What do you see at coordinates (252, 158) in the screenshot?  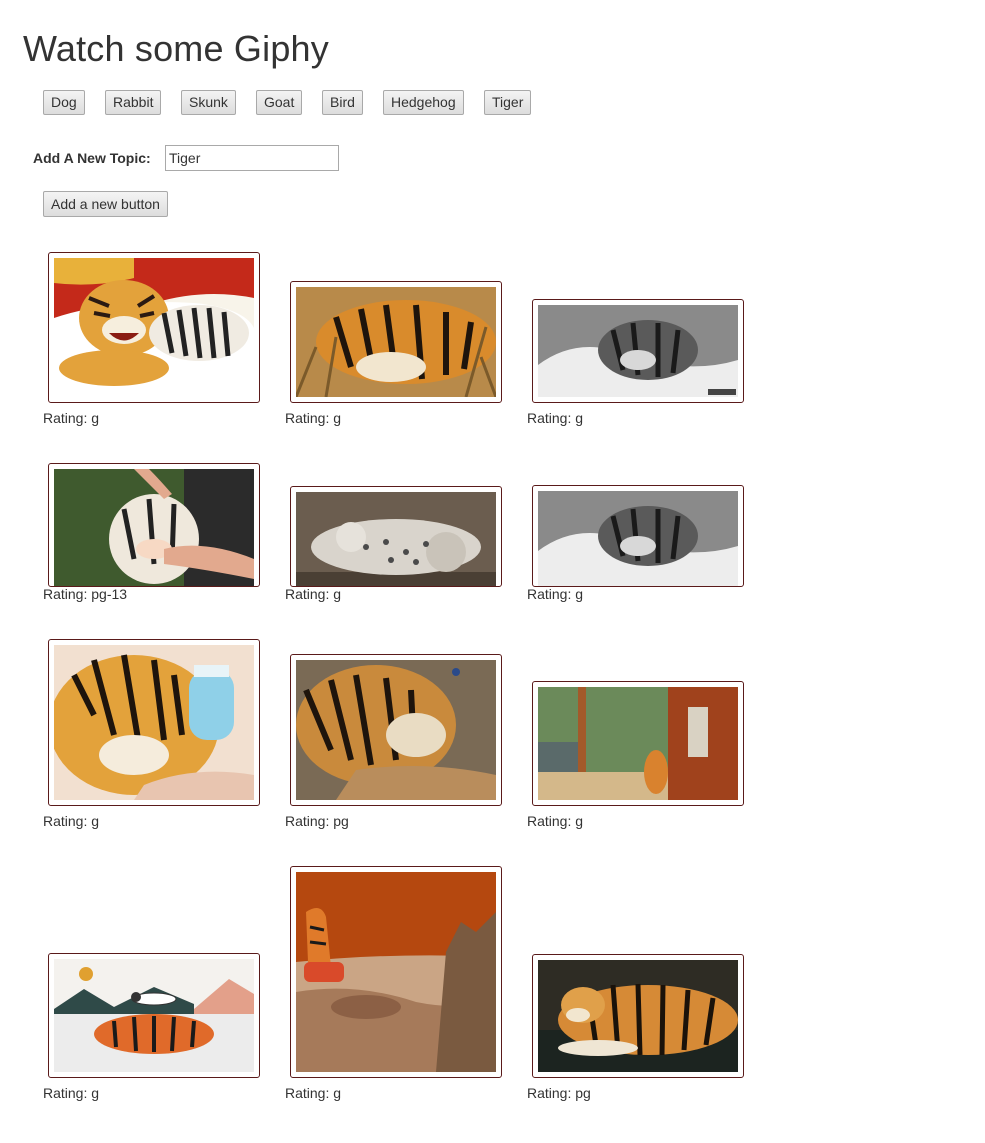 I see `new-topic-input` at bounding box center [252, 158].